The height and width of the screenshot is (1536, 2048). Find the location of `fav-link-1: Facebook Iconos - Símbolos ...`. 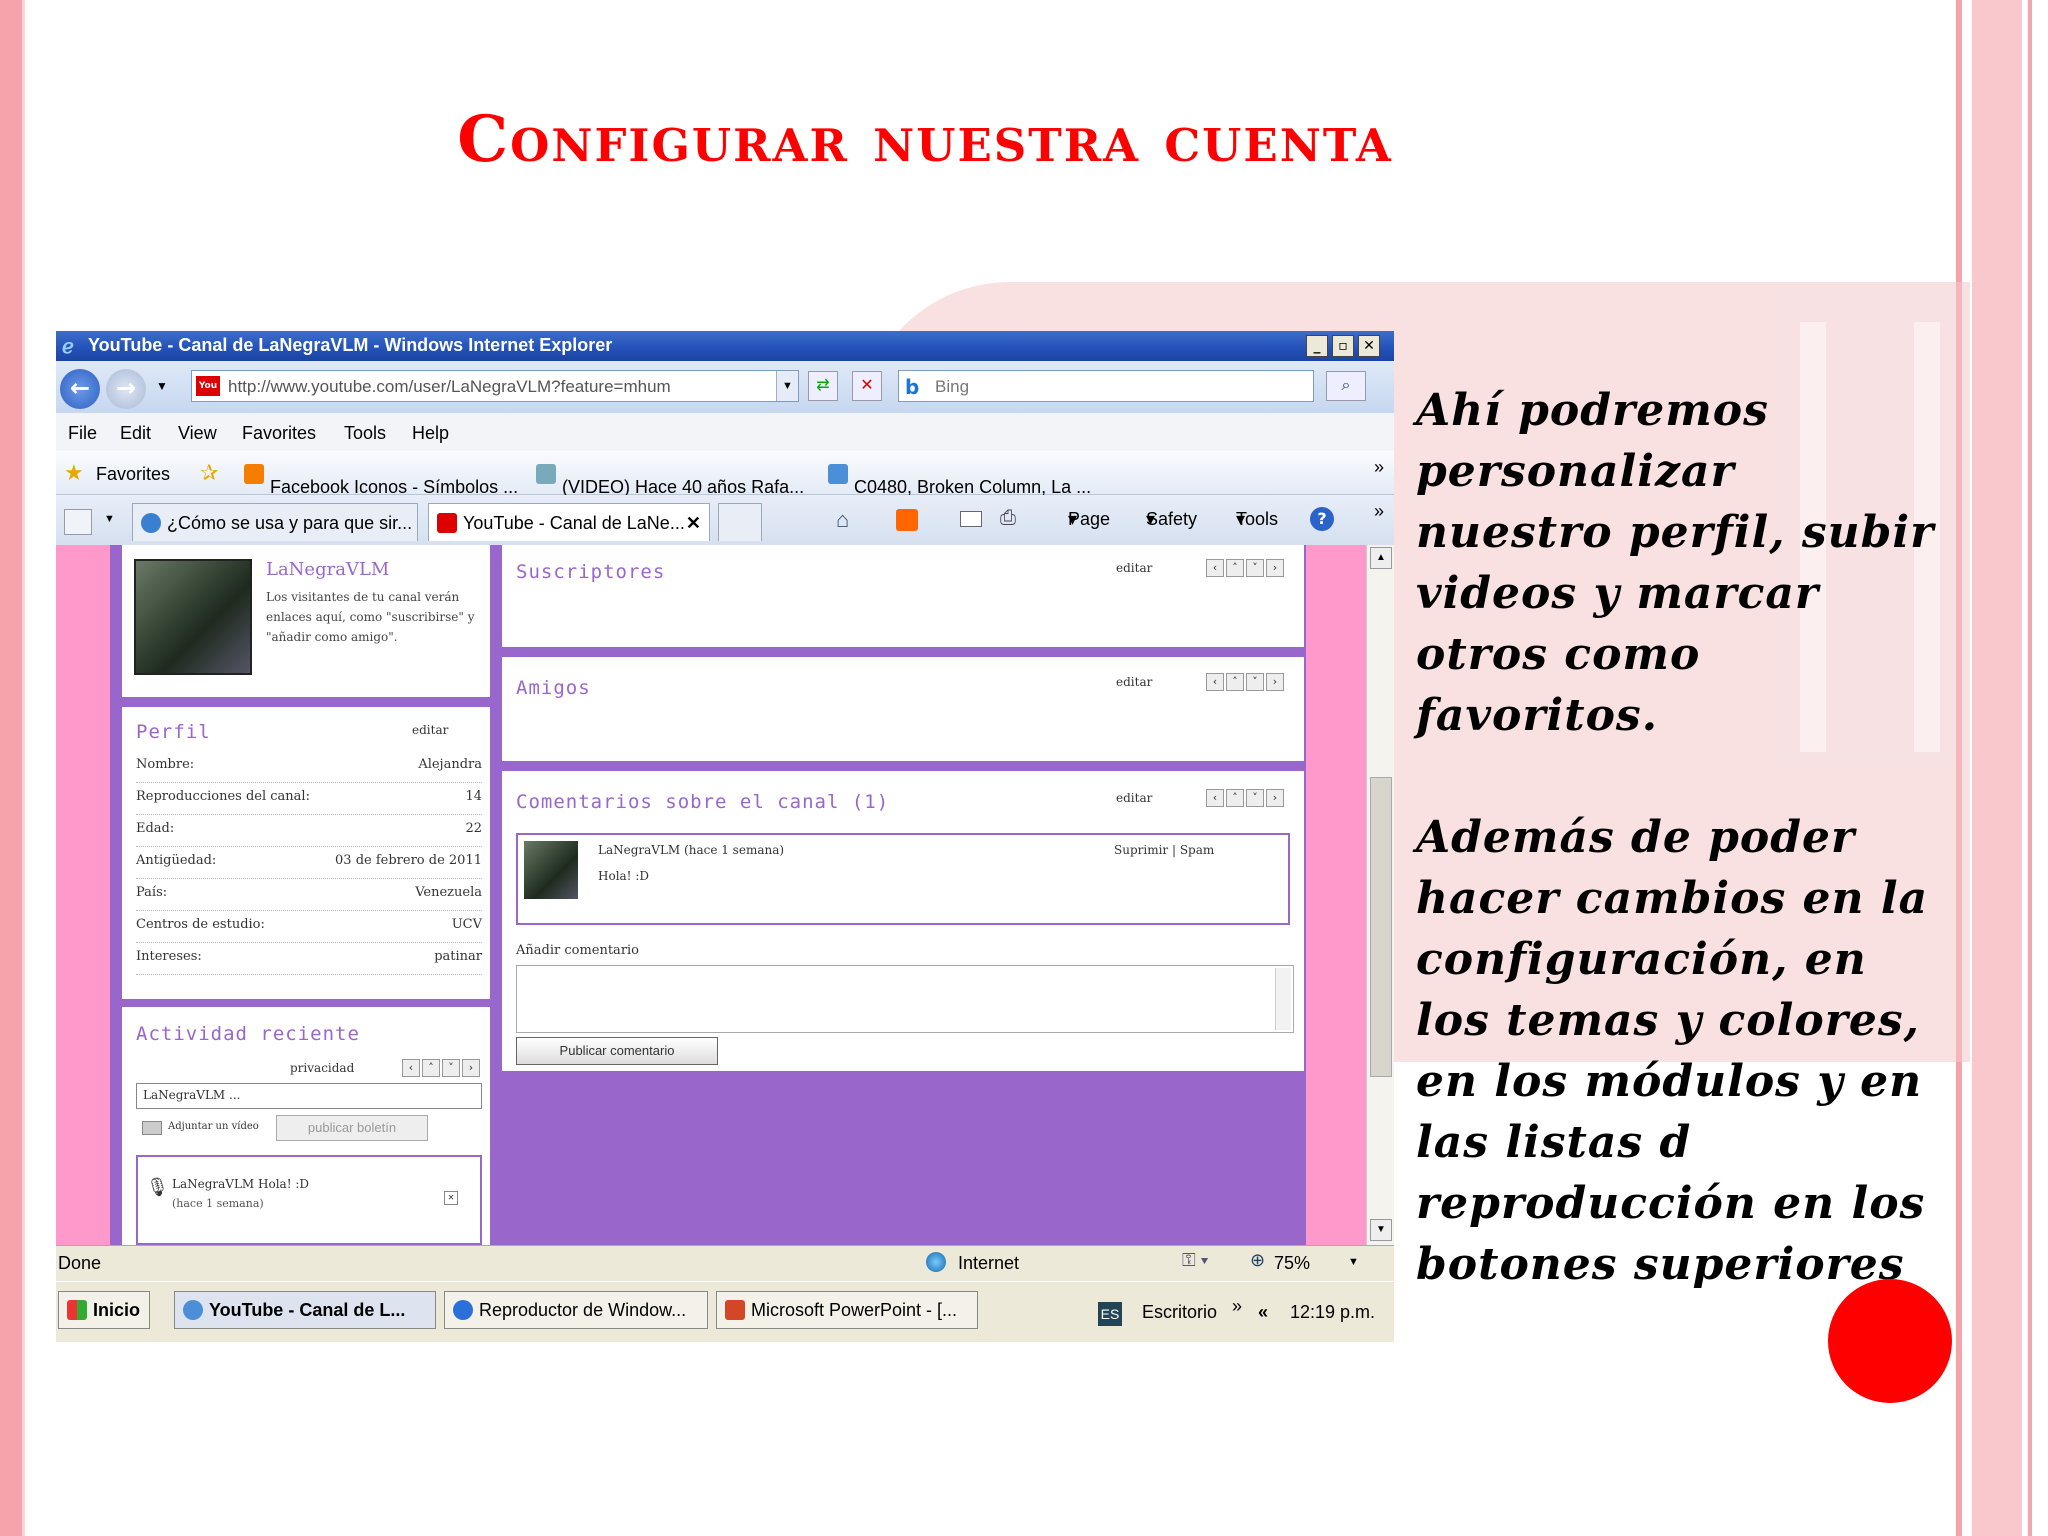

fav-link-1: Facebook Iconos - Símbolos ... is located at coordinates (381, 480).